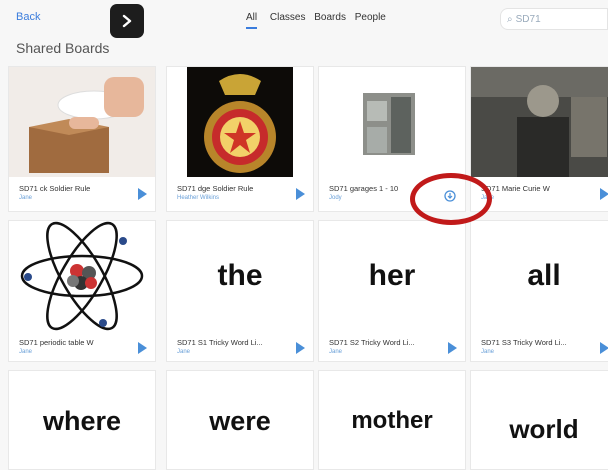 The image size is (608, 470). What do you see at coordinates (370, 17) in the screenshot?
I see `tab-people: People` at bounding box center [370, 17].